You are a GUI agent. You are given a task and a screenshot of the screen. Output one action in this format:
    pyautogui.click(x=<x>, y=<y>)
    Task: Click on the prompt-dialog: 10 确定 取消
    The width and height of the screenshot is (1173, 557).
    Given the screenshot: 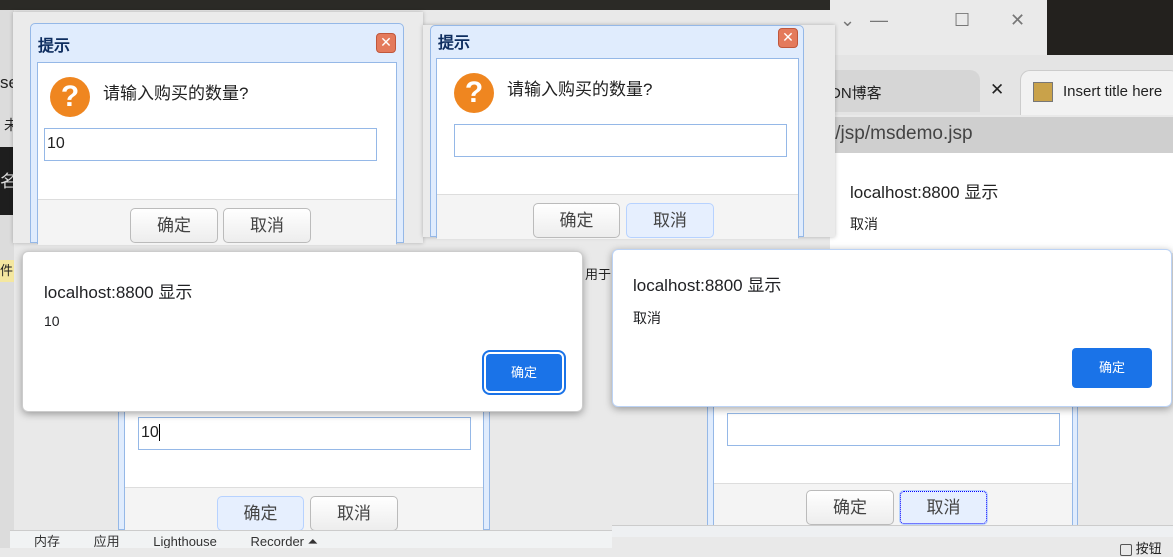 What is the action you would take?
    pyautogui.click(x=304, y=468)
    